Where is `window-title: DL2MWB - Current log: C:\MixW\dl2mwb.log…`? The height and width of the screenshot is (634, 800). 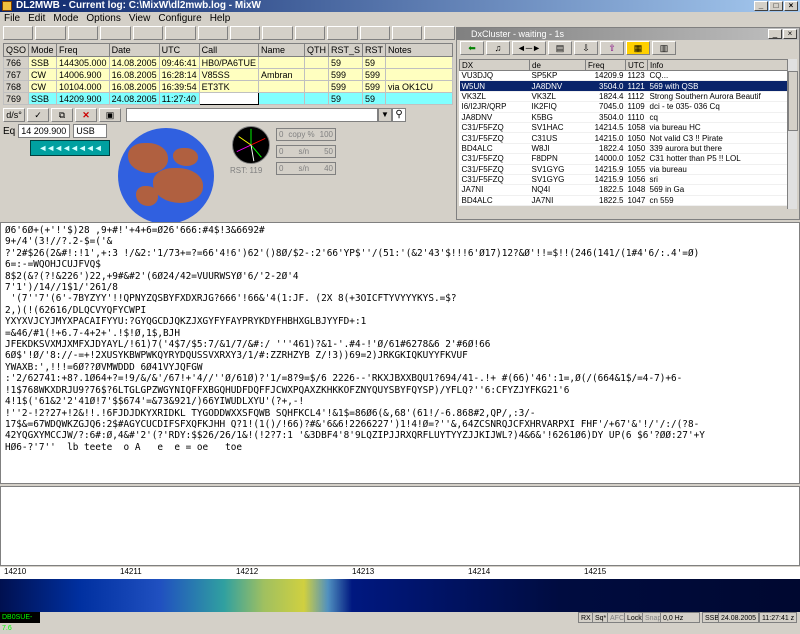
window-title: DL2MWB - Current log: C:\MixW\dl2mwb.log… is located at coordinates (138, 5).